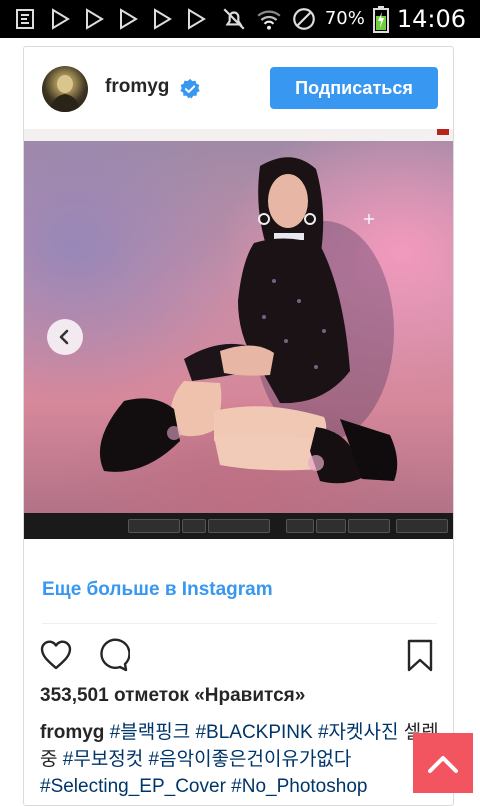 This screenshot has width=480, height=806. I want to click on comment-icon, so click(112, 655).